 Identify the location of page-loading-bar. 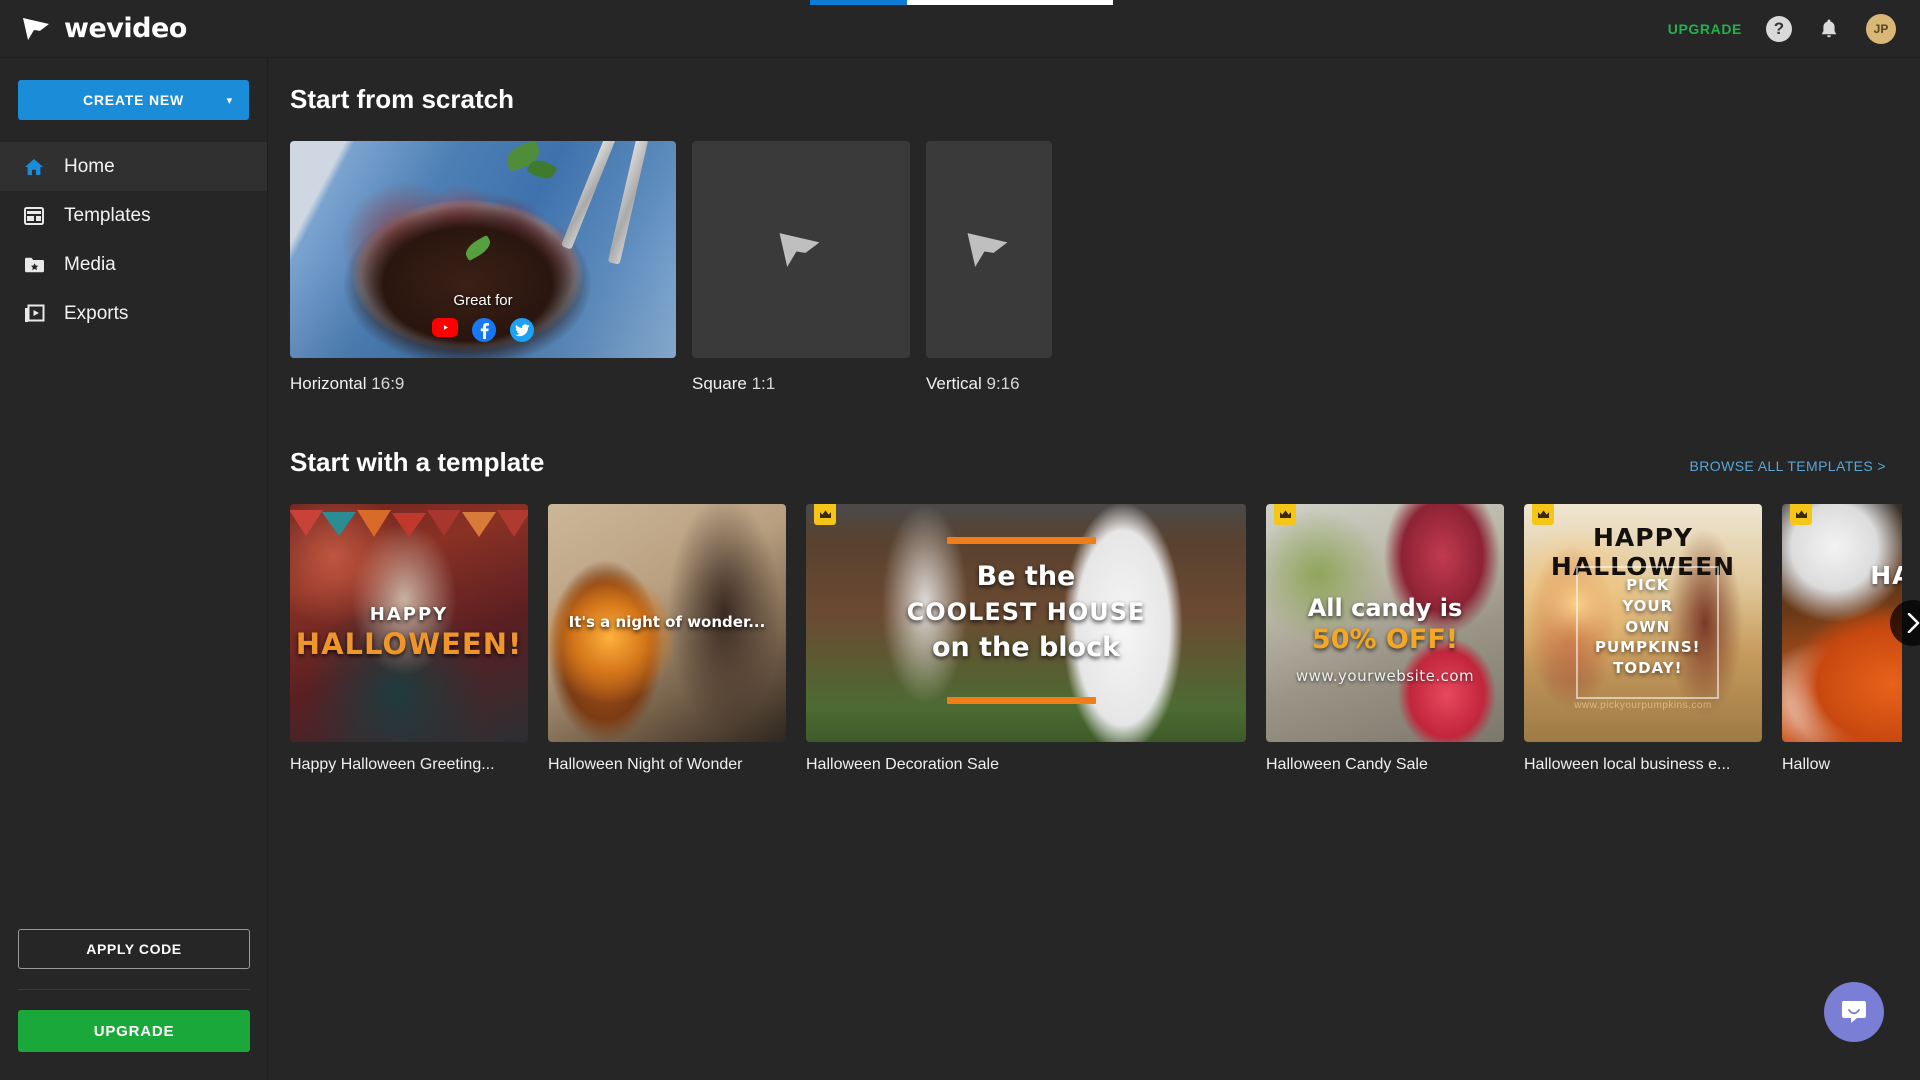
(961, 2).